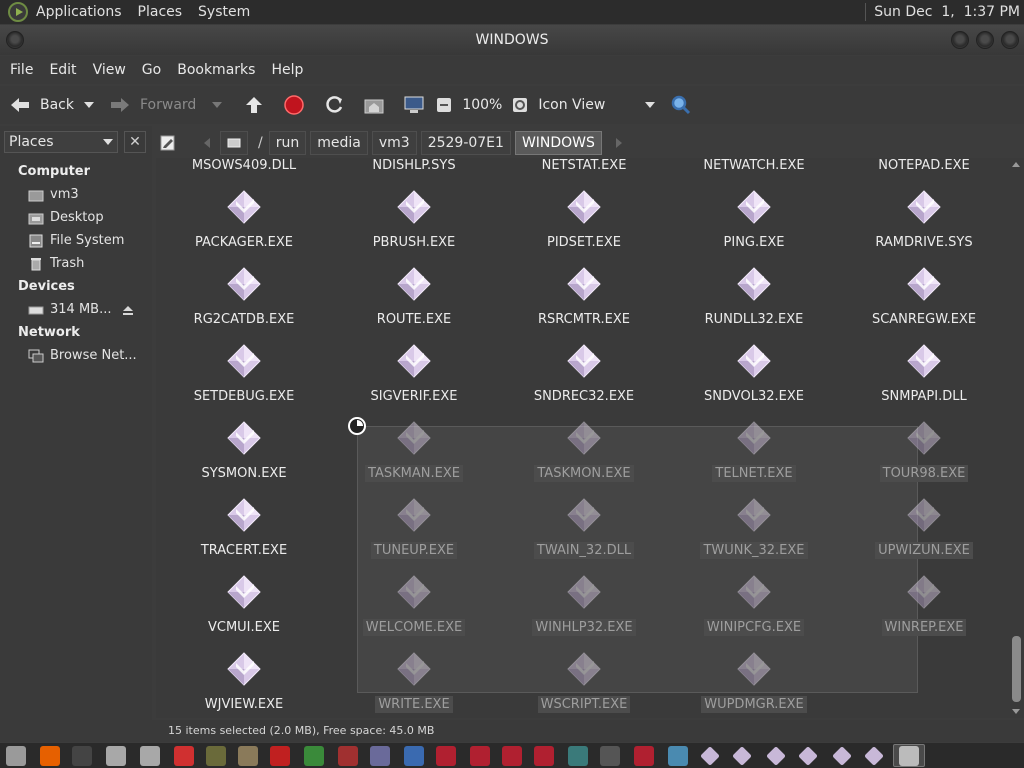 Image resolution: width=1024 pixels, height=768 pixels. Describe the element at coordinates (754, 360) in the screenshot. I see `file-item: SNDVOL32.EXE` at that location.